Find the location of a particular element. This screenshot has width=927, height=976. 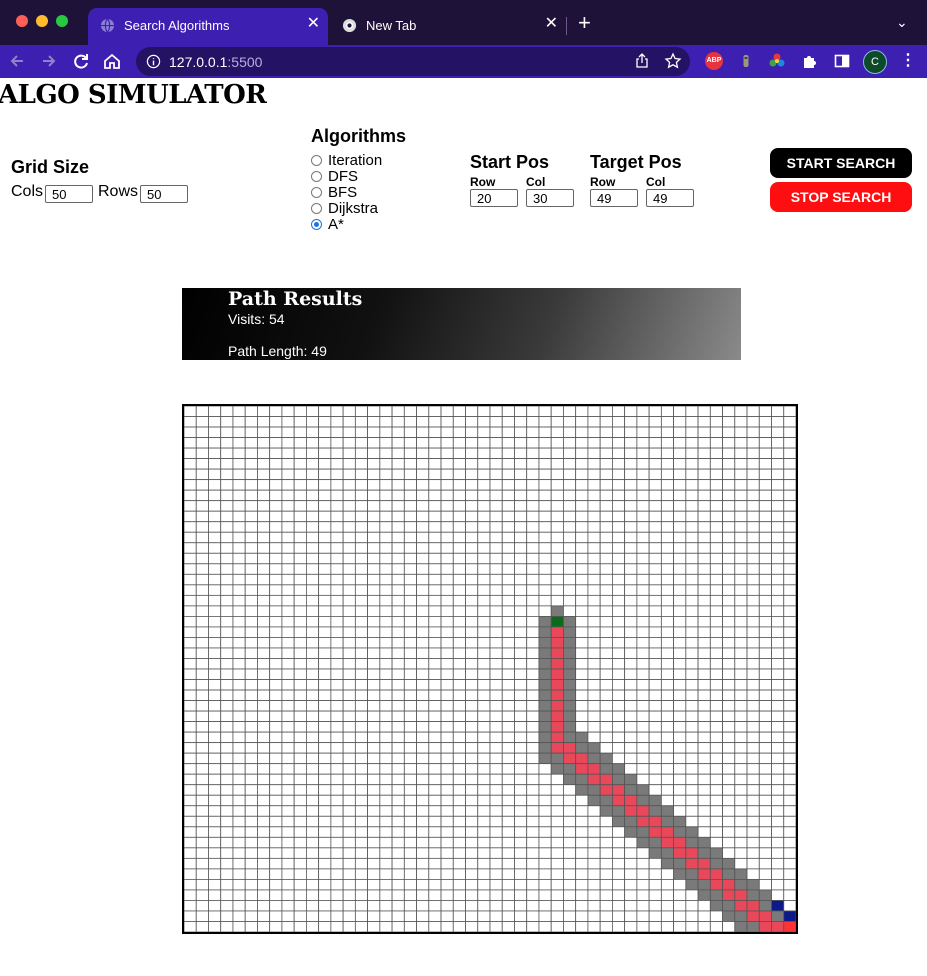

close-tab-icon: ✕ is located at coordinates (313, 24).